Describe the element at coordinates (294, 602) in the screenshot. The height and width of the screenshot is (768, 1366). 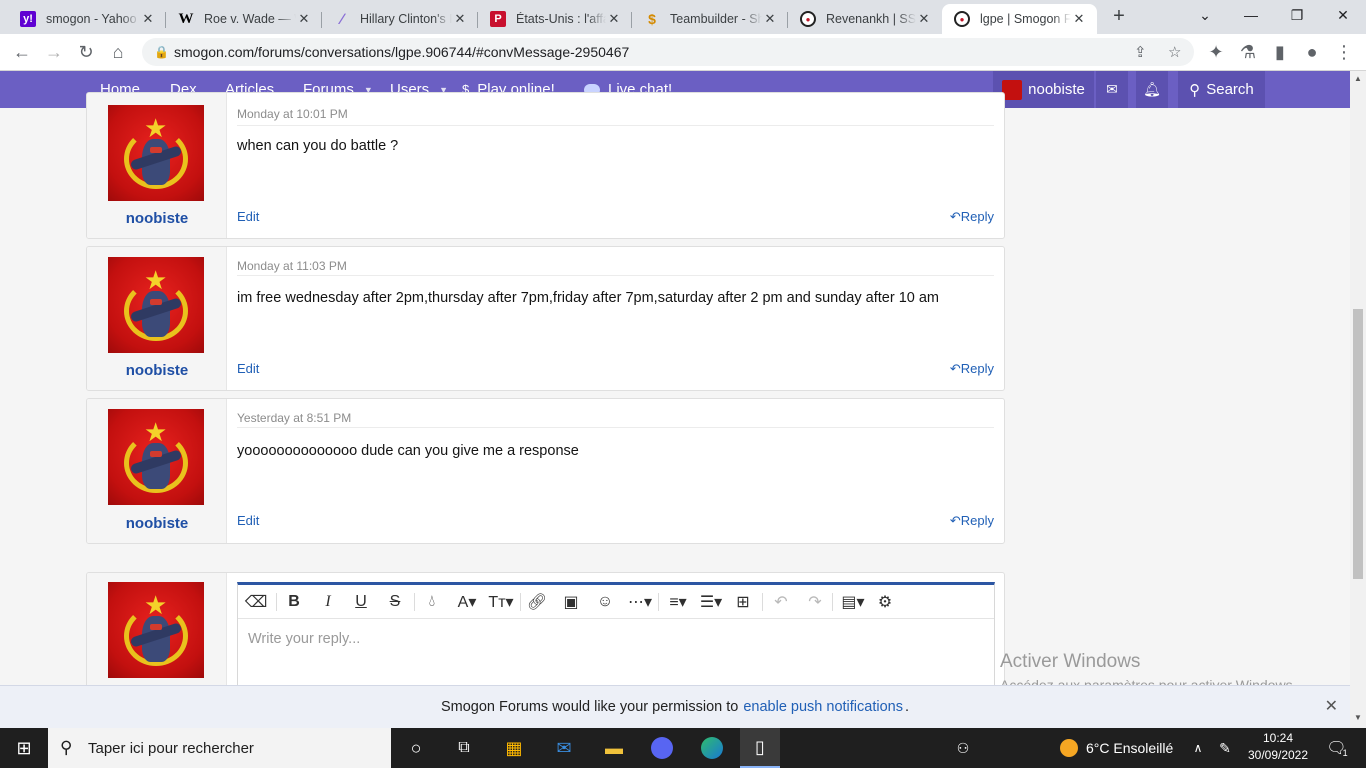
I see `bold-icon: B` at that location.